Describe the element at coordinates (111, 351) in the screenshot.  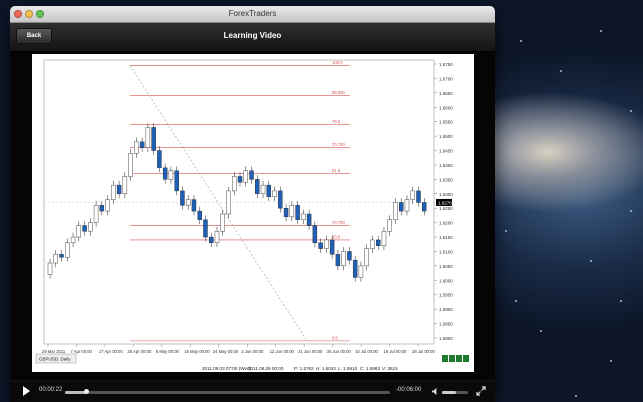
I see `date-tick-label: 17 Apr 00:00` at that location.